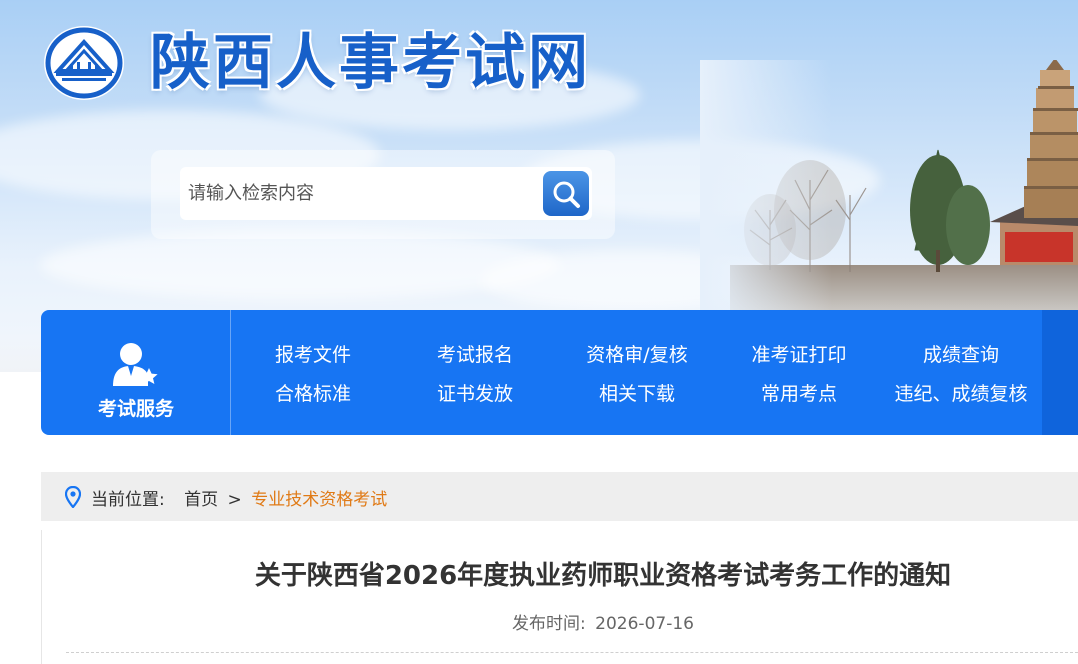  What do you see at coordinates (370, 63) in the screenshot?
I see `site-title: 陕西人事考试网` at bounding box center [370, 63].